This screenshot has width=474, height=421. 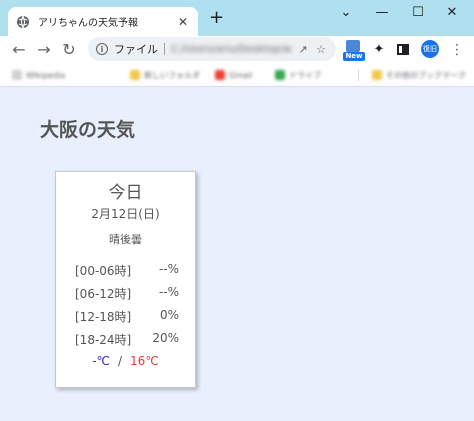 What do you see at coordinates (321, 49) in the screenshot?
I see `bookmark-star-icon: ☆` at bounding box center [321, 49].